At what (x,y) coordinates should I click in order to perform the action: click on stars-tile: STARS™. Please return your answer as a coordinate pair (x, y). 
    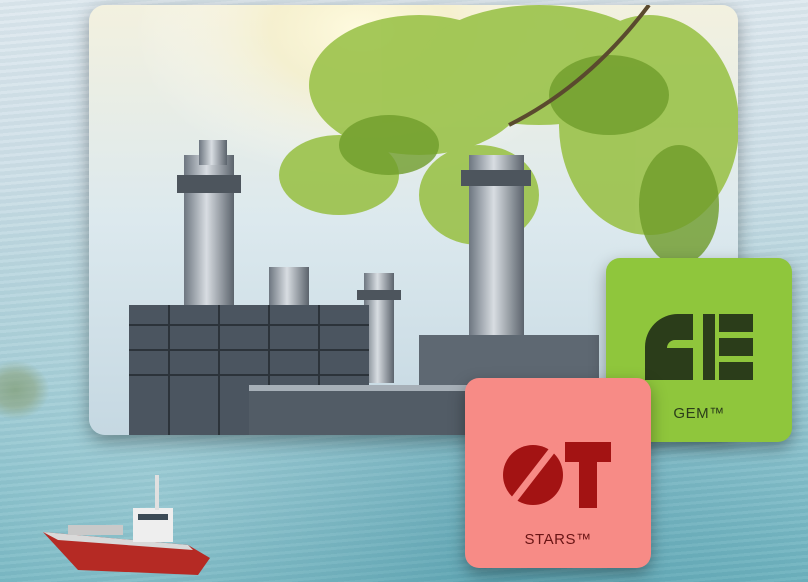
    Looking at the image, I should click on (558, 473).